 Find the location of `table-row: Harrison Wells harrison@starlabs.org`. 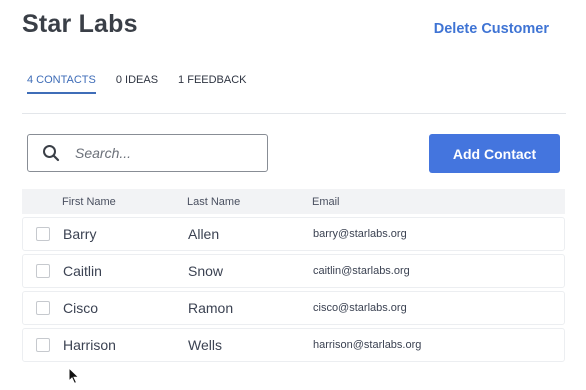

table-row: Harrison Wells harrison@starlabs.org is located at coordinates (293, 345).